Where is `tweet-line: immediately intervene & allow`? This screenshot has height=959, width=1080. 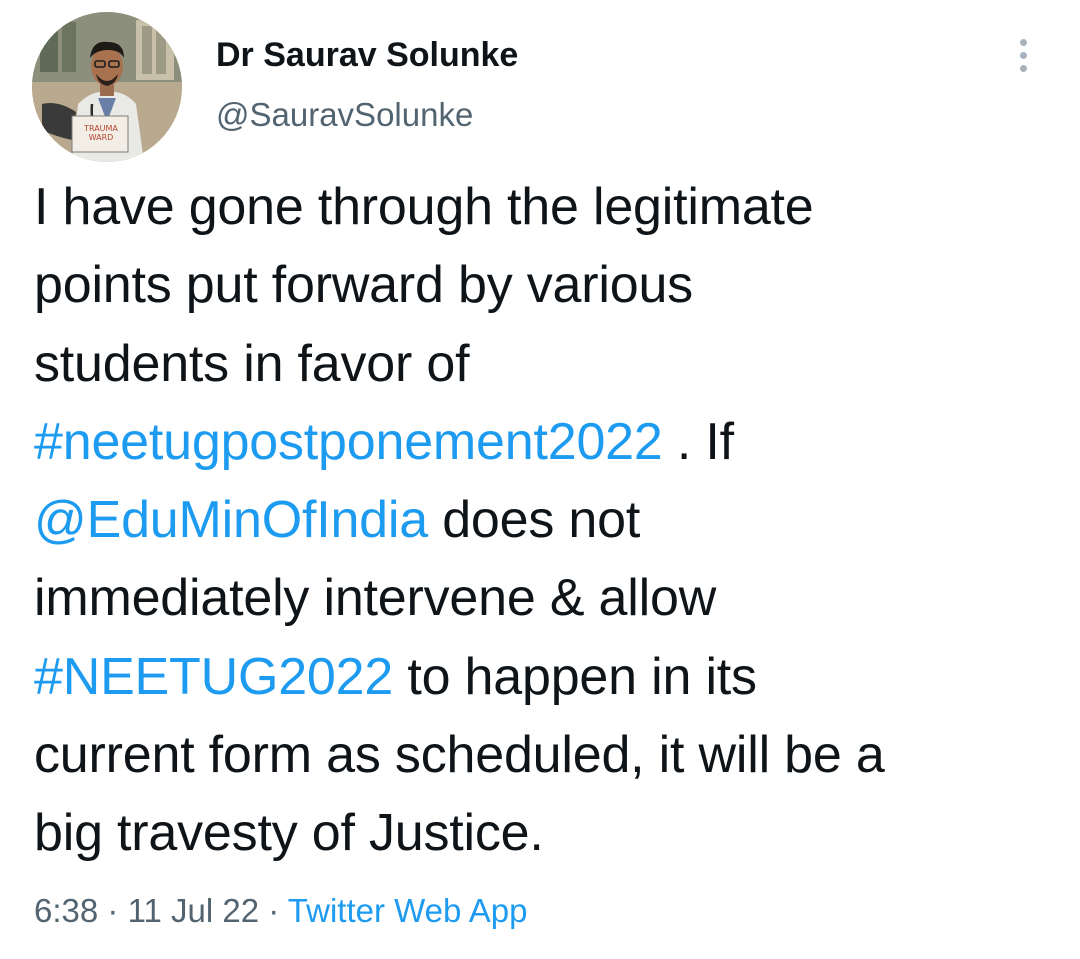
tweet-line: immediately intervene & allow is located at coordinates (549, 598).